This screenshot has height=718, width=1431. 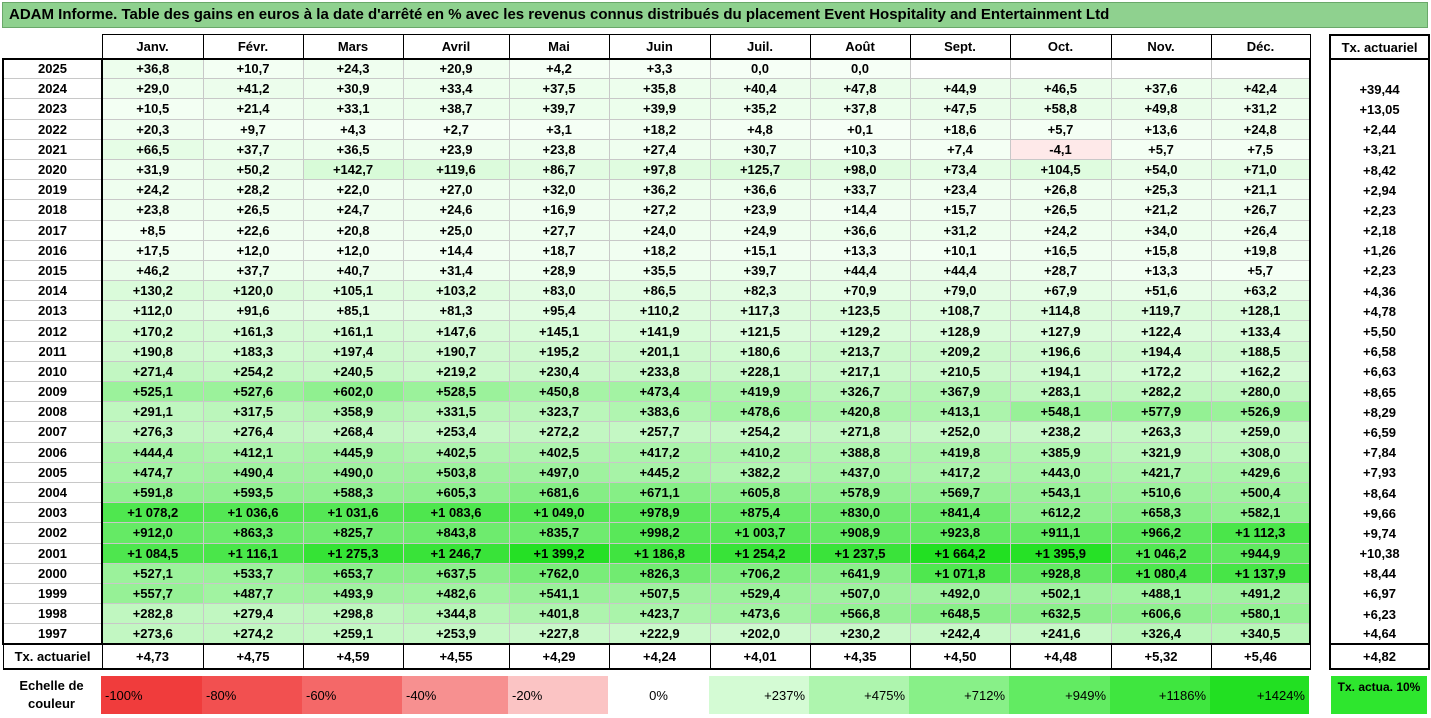 I want to click on gain-cell: +526,9, so click(x=1260, y=412).